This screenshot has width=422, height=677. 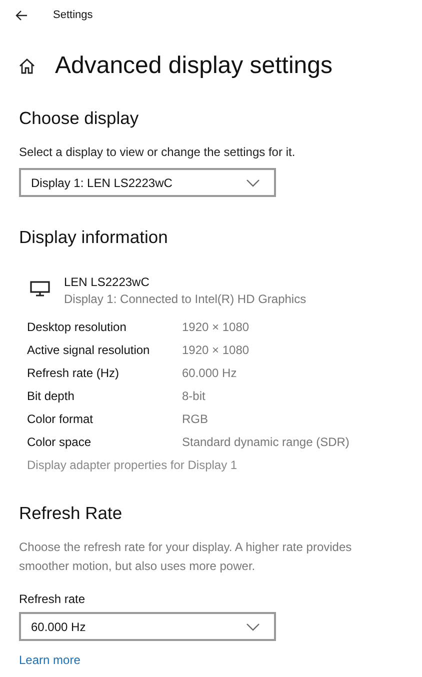 I want to click on info-value: 60.000 Hz, so click(x=209, y=373).